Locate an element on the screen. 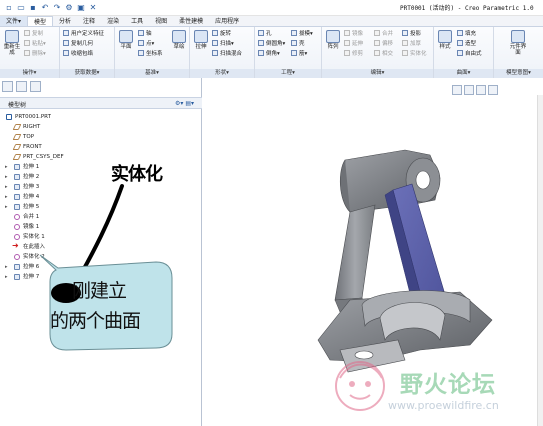 The height and width of the screenshot is (426, 543). intersect-button: 相交 is located at coordinates (383, 54).